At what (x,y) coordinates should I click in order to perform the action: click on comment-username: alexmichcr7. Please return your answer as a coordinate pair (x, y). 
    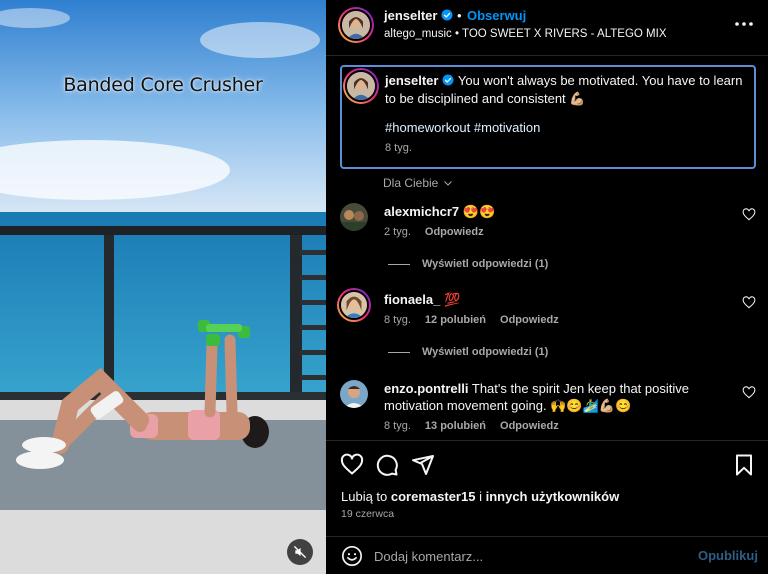
    Looking at the image, I should click on (421, 211).